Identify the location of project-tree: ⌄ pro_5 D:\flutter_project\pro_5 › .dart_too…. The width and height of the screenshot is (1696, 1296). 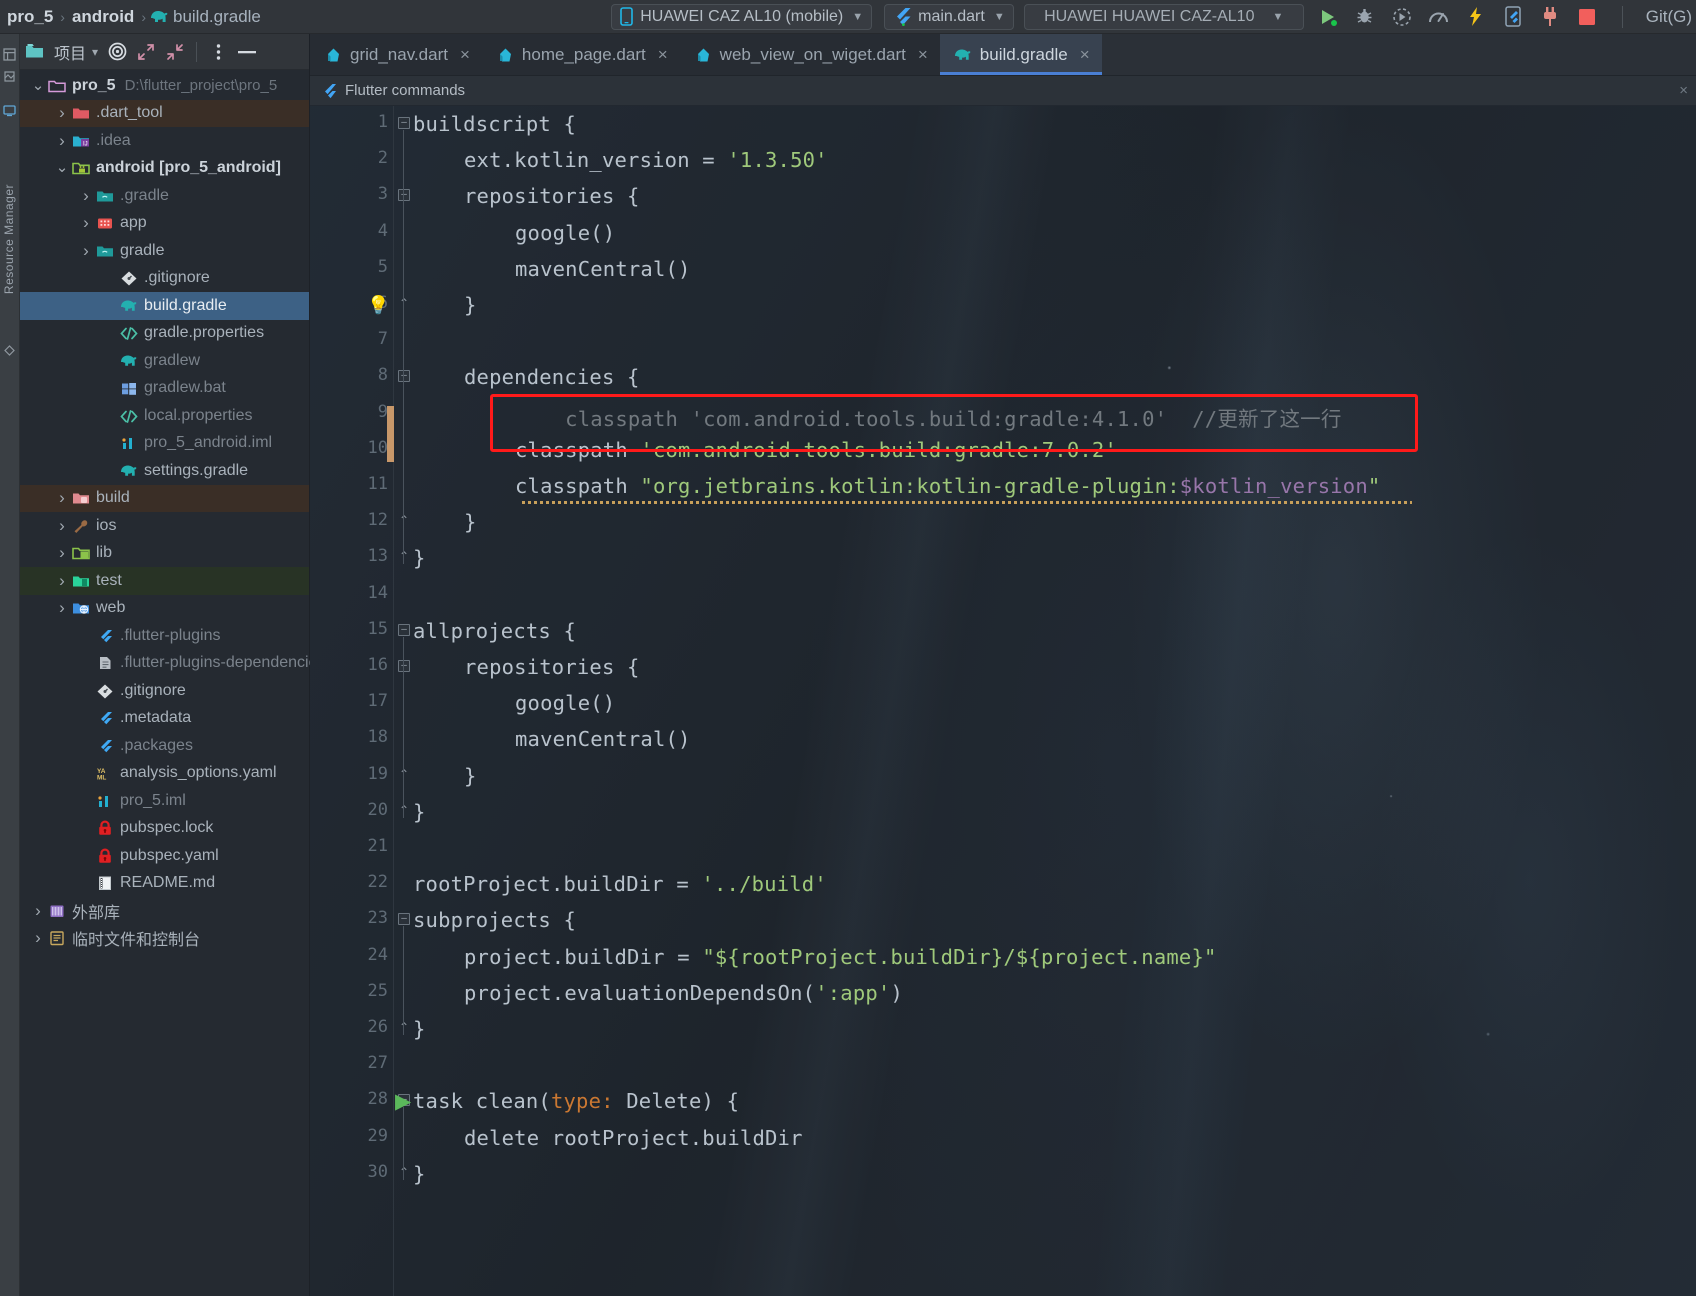
(172, 511).